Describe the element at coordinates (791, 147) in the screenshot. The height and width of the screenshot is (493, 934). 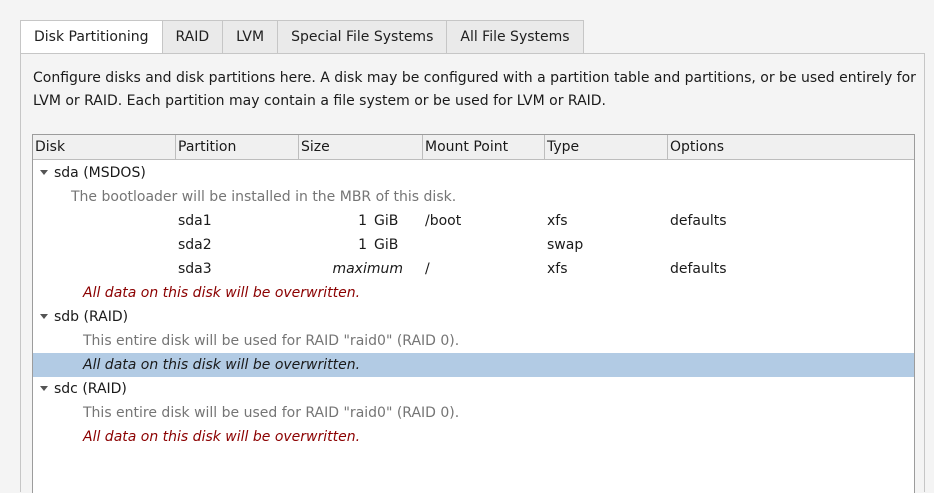
I see `column-header-options: Options` at that location.